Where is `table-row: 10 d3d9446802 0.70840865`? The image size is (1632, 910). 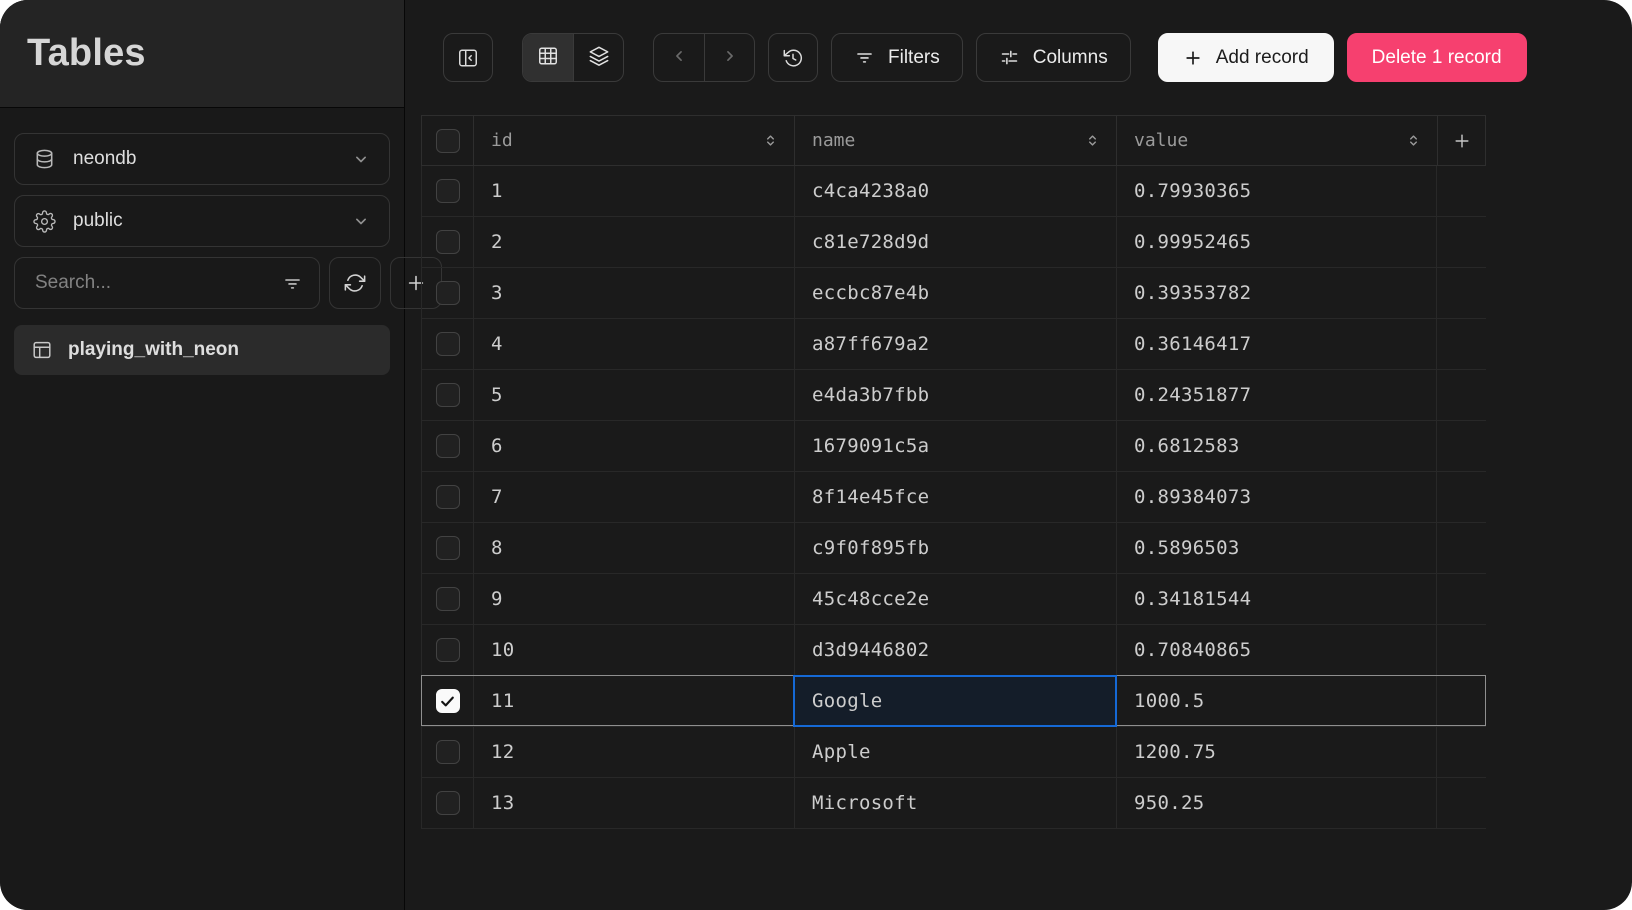 table-row: 10 d3d9446802 0.70840865 is located at coordinates (953, 650).